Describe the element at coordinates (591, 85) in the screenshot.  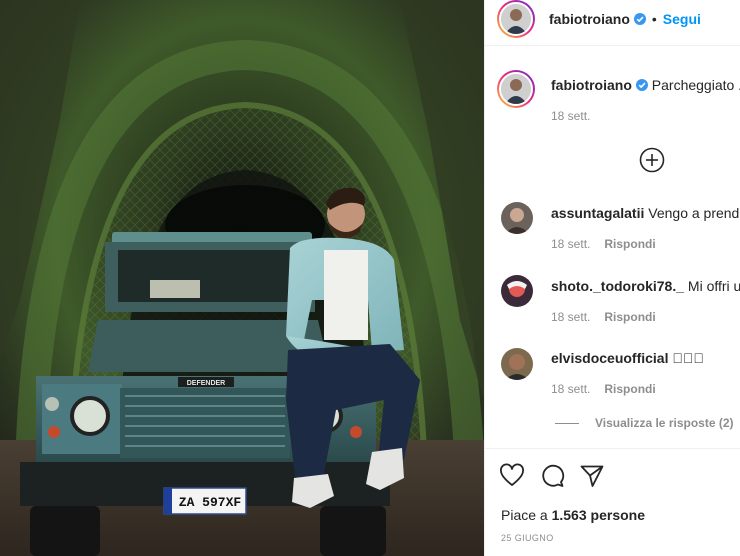
I see `caption-username: fabiotroiano` at that location.